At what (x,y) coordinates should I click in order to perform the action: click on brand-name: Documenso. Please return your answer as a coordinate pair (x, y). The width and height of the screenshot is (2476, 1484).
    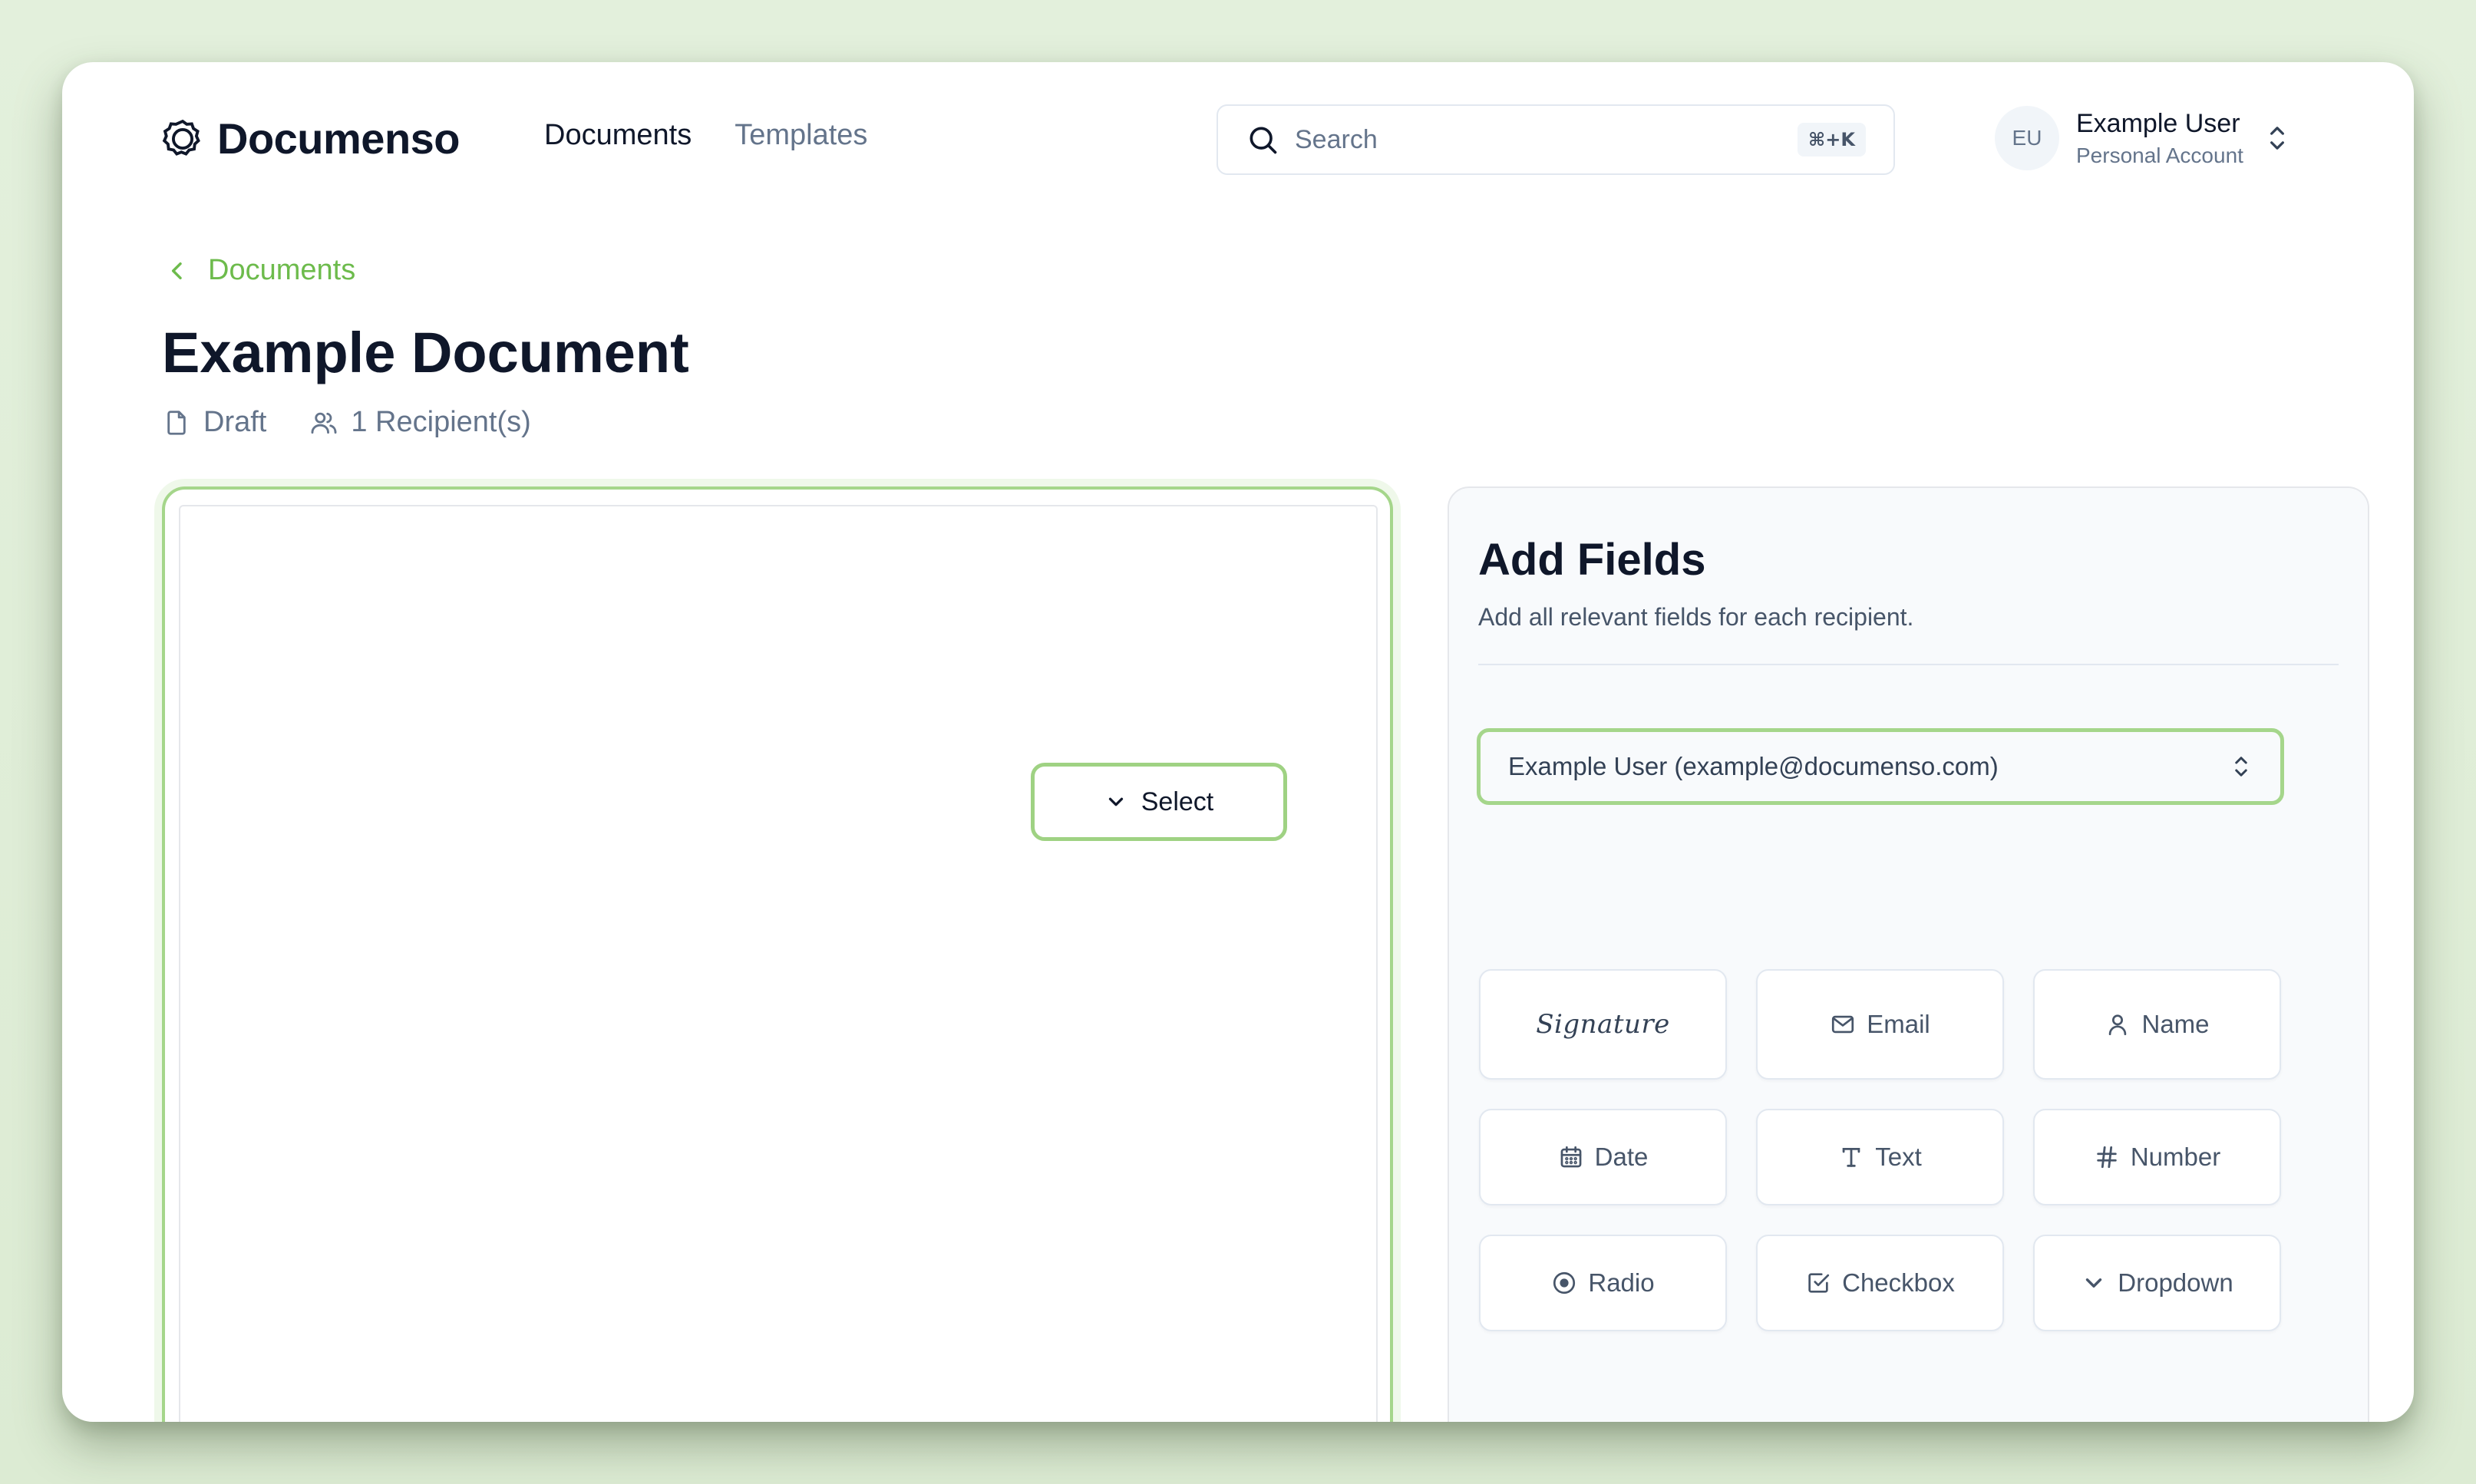
    Looking at the image, I should click on (339, 138).